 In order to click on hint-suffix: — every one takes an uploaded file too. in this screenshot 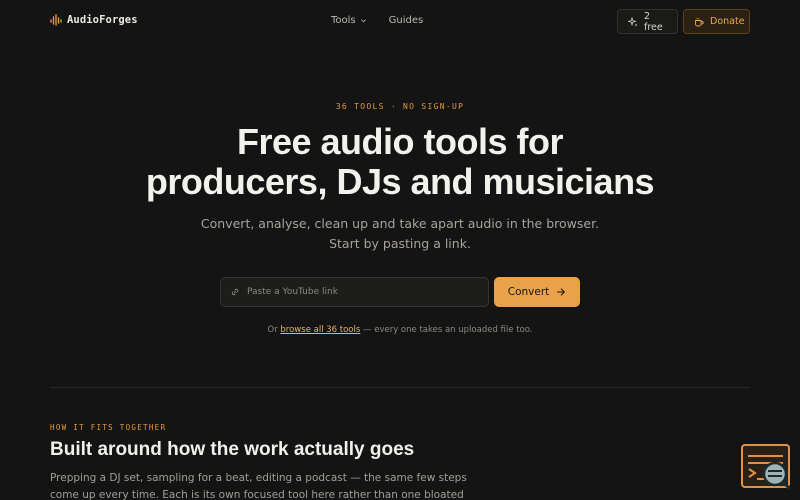, I will do `click(446, 330)`.